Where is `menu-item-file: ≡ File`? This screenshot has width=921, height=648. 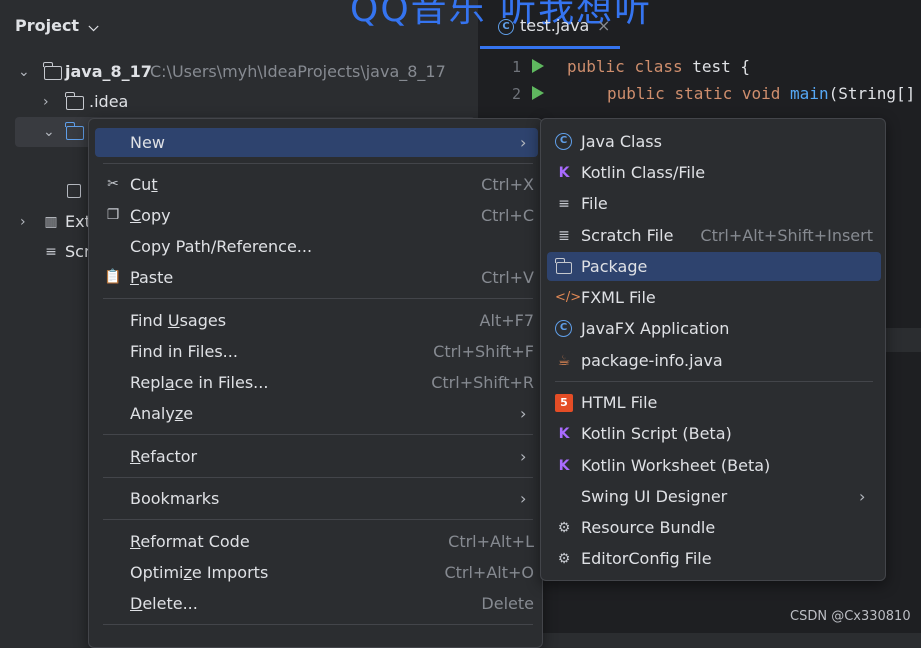
menu-item-file: ≡ File is located at coordinates (715, 203).